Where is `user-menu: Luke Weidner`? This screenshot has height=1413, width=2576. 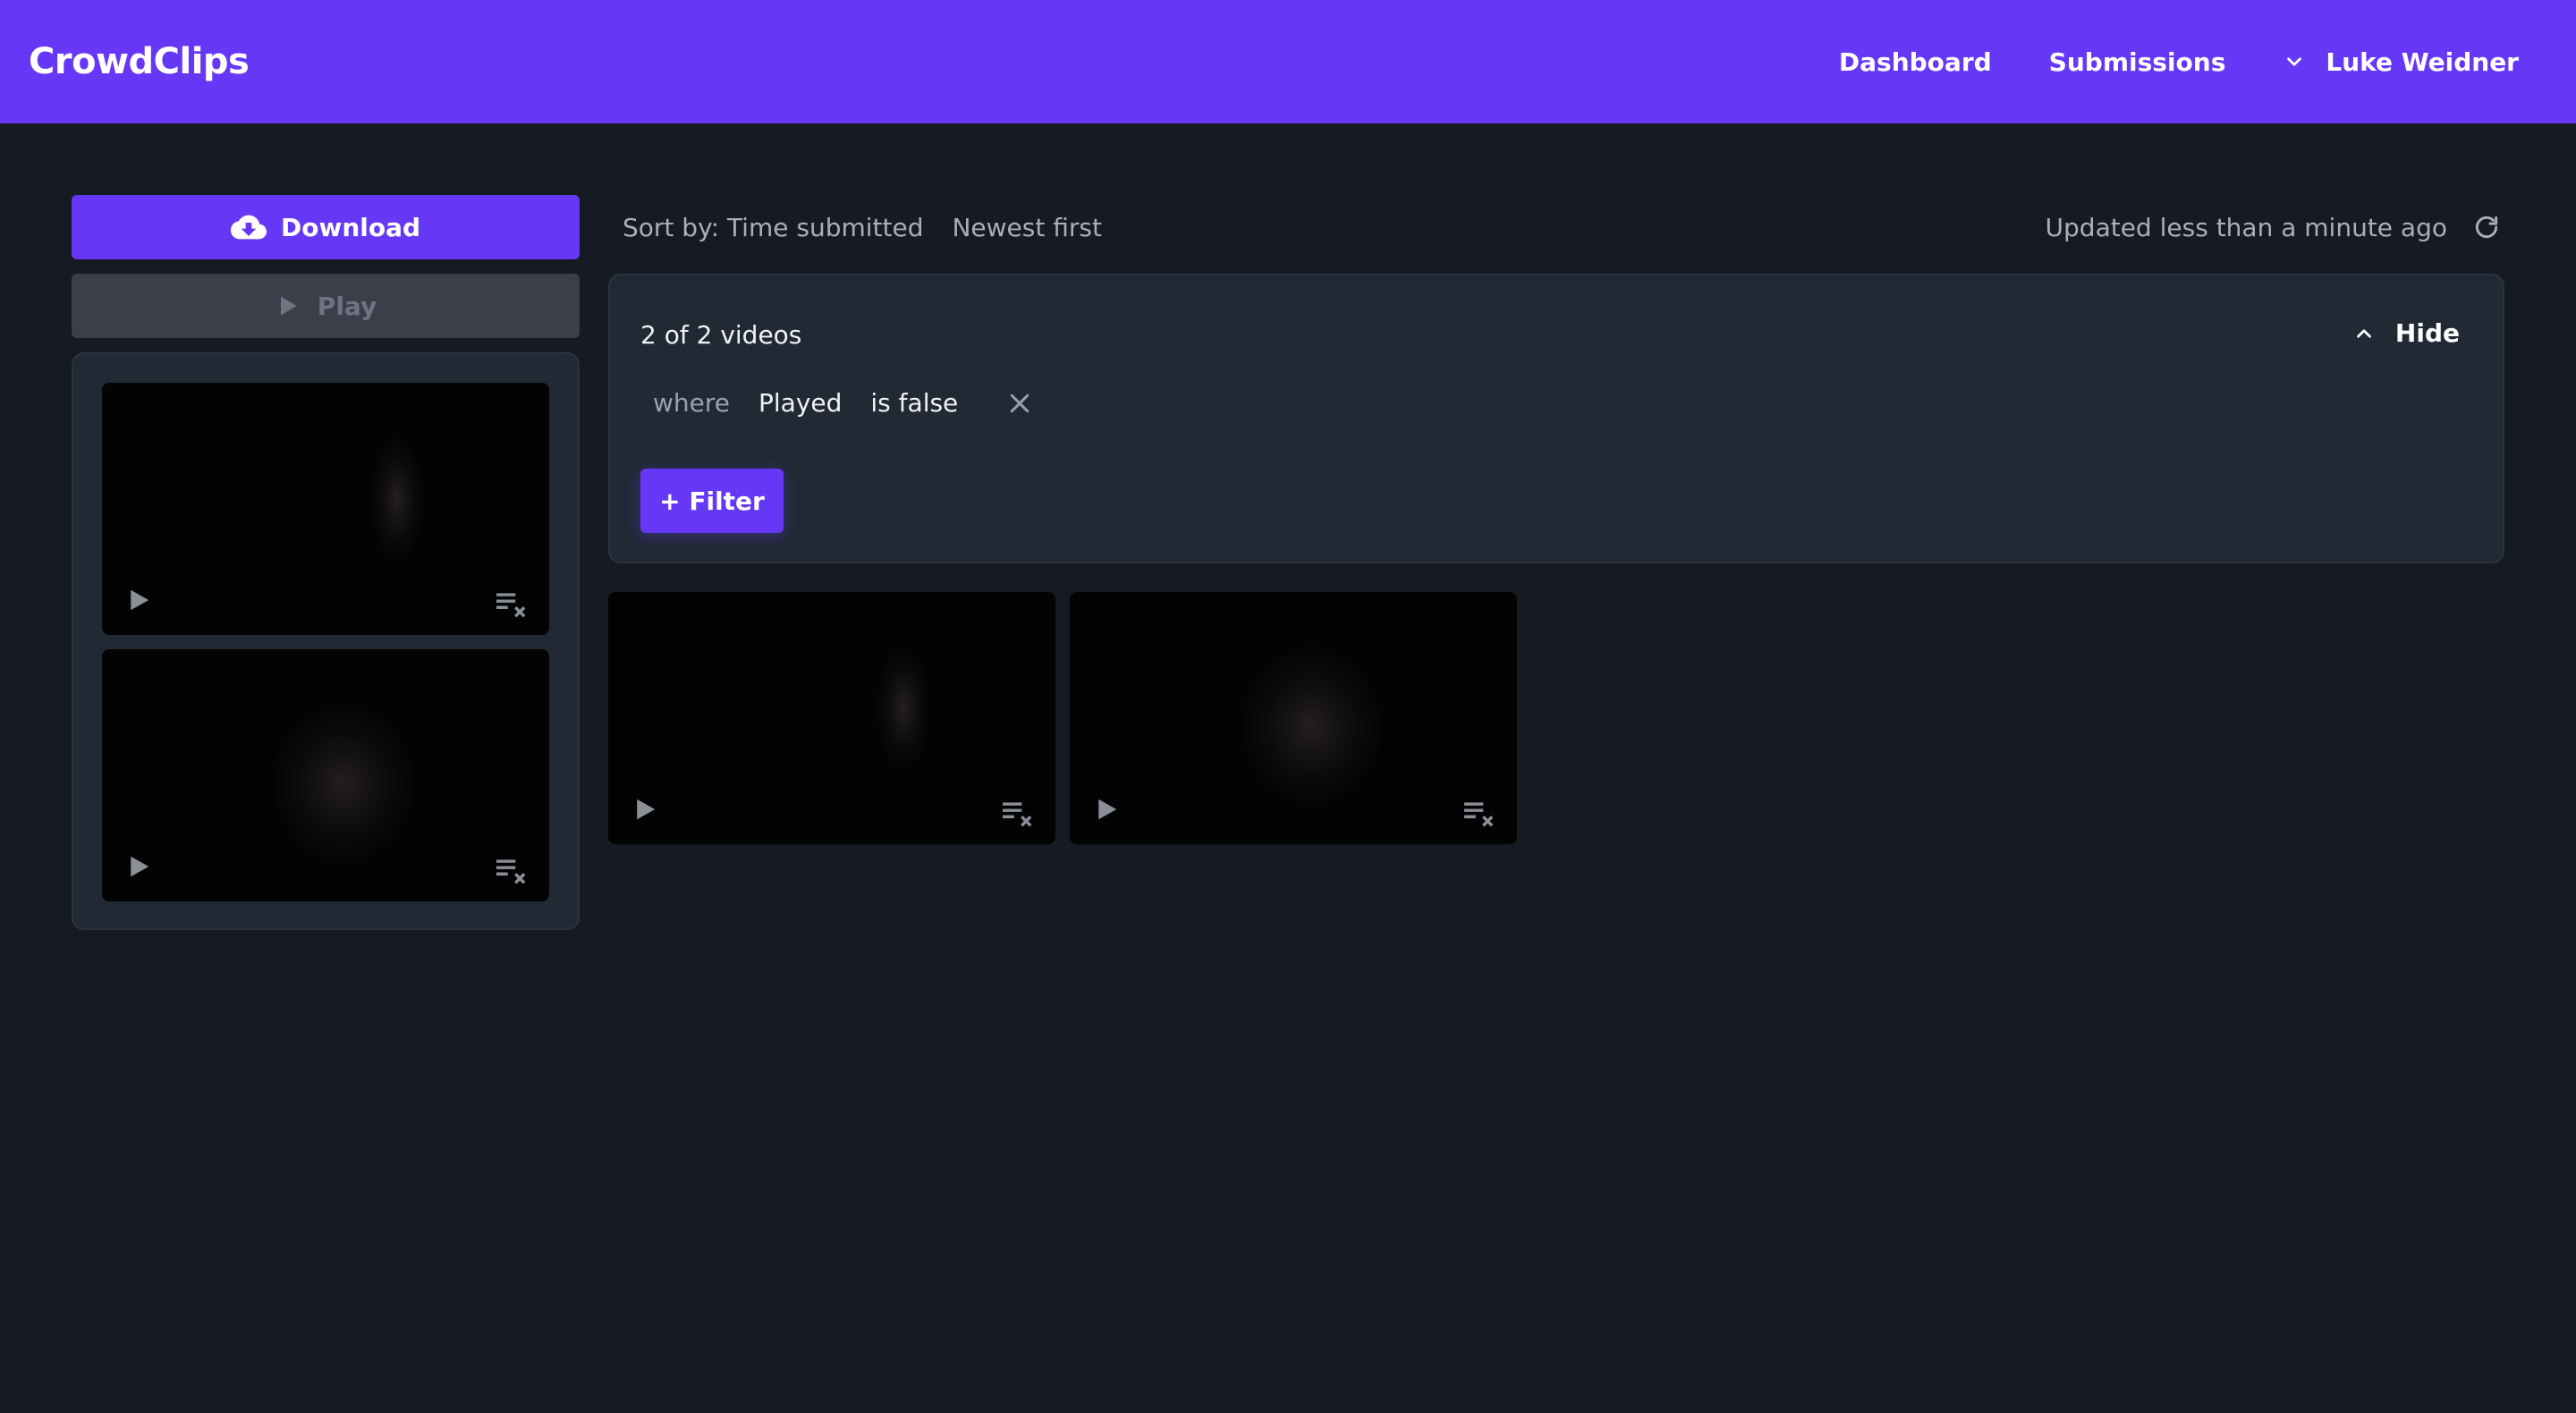
user-menu: Luke Weidner is located at coordinates (2401, 62).